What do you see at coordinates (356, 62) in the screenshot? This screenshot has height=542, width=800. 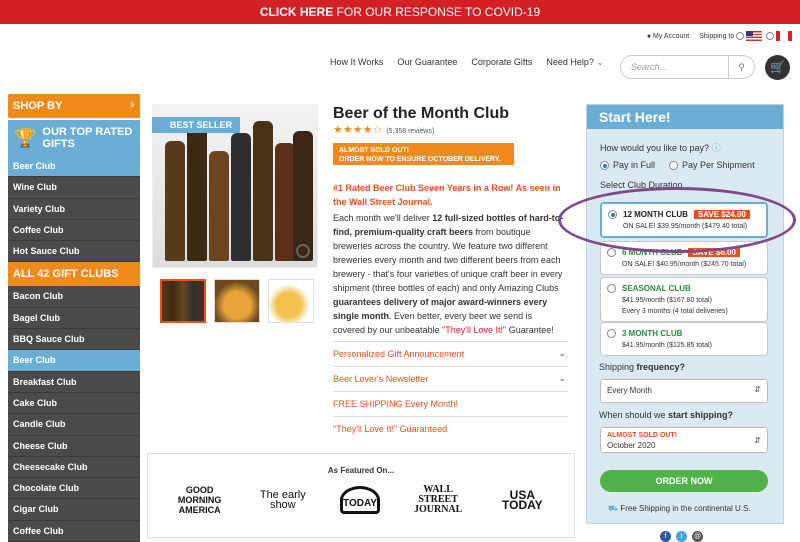 I see `nav-how-it-works: How It Works` at bounding box center [356, 62].